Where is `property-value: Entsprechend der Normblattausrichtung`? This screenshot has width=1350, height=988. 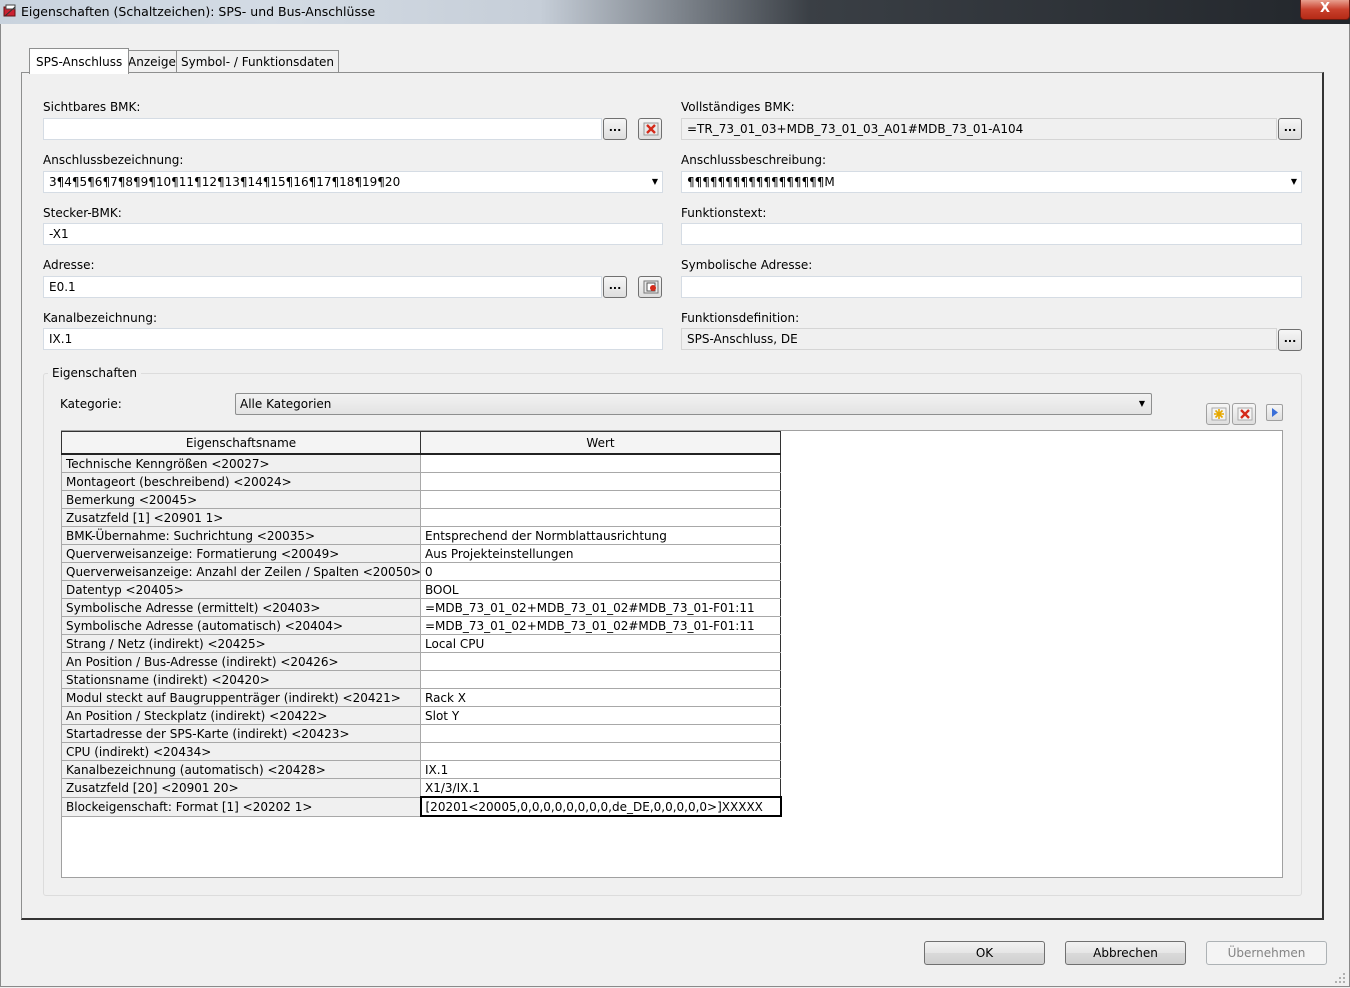 property-value: Entsprechend der Normblattausrichtung is located at coordinates (600, 535).